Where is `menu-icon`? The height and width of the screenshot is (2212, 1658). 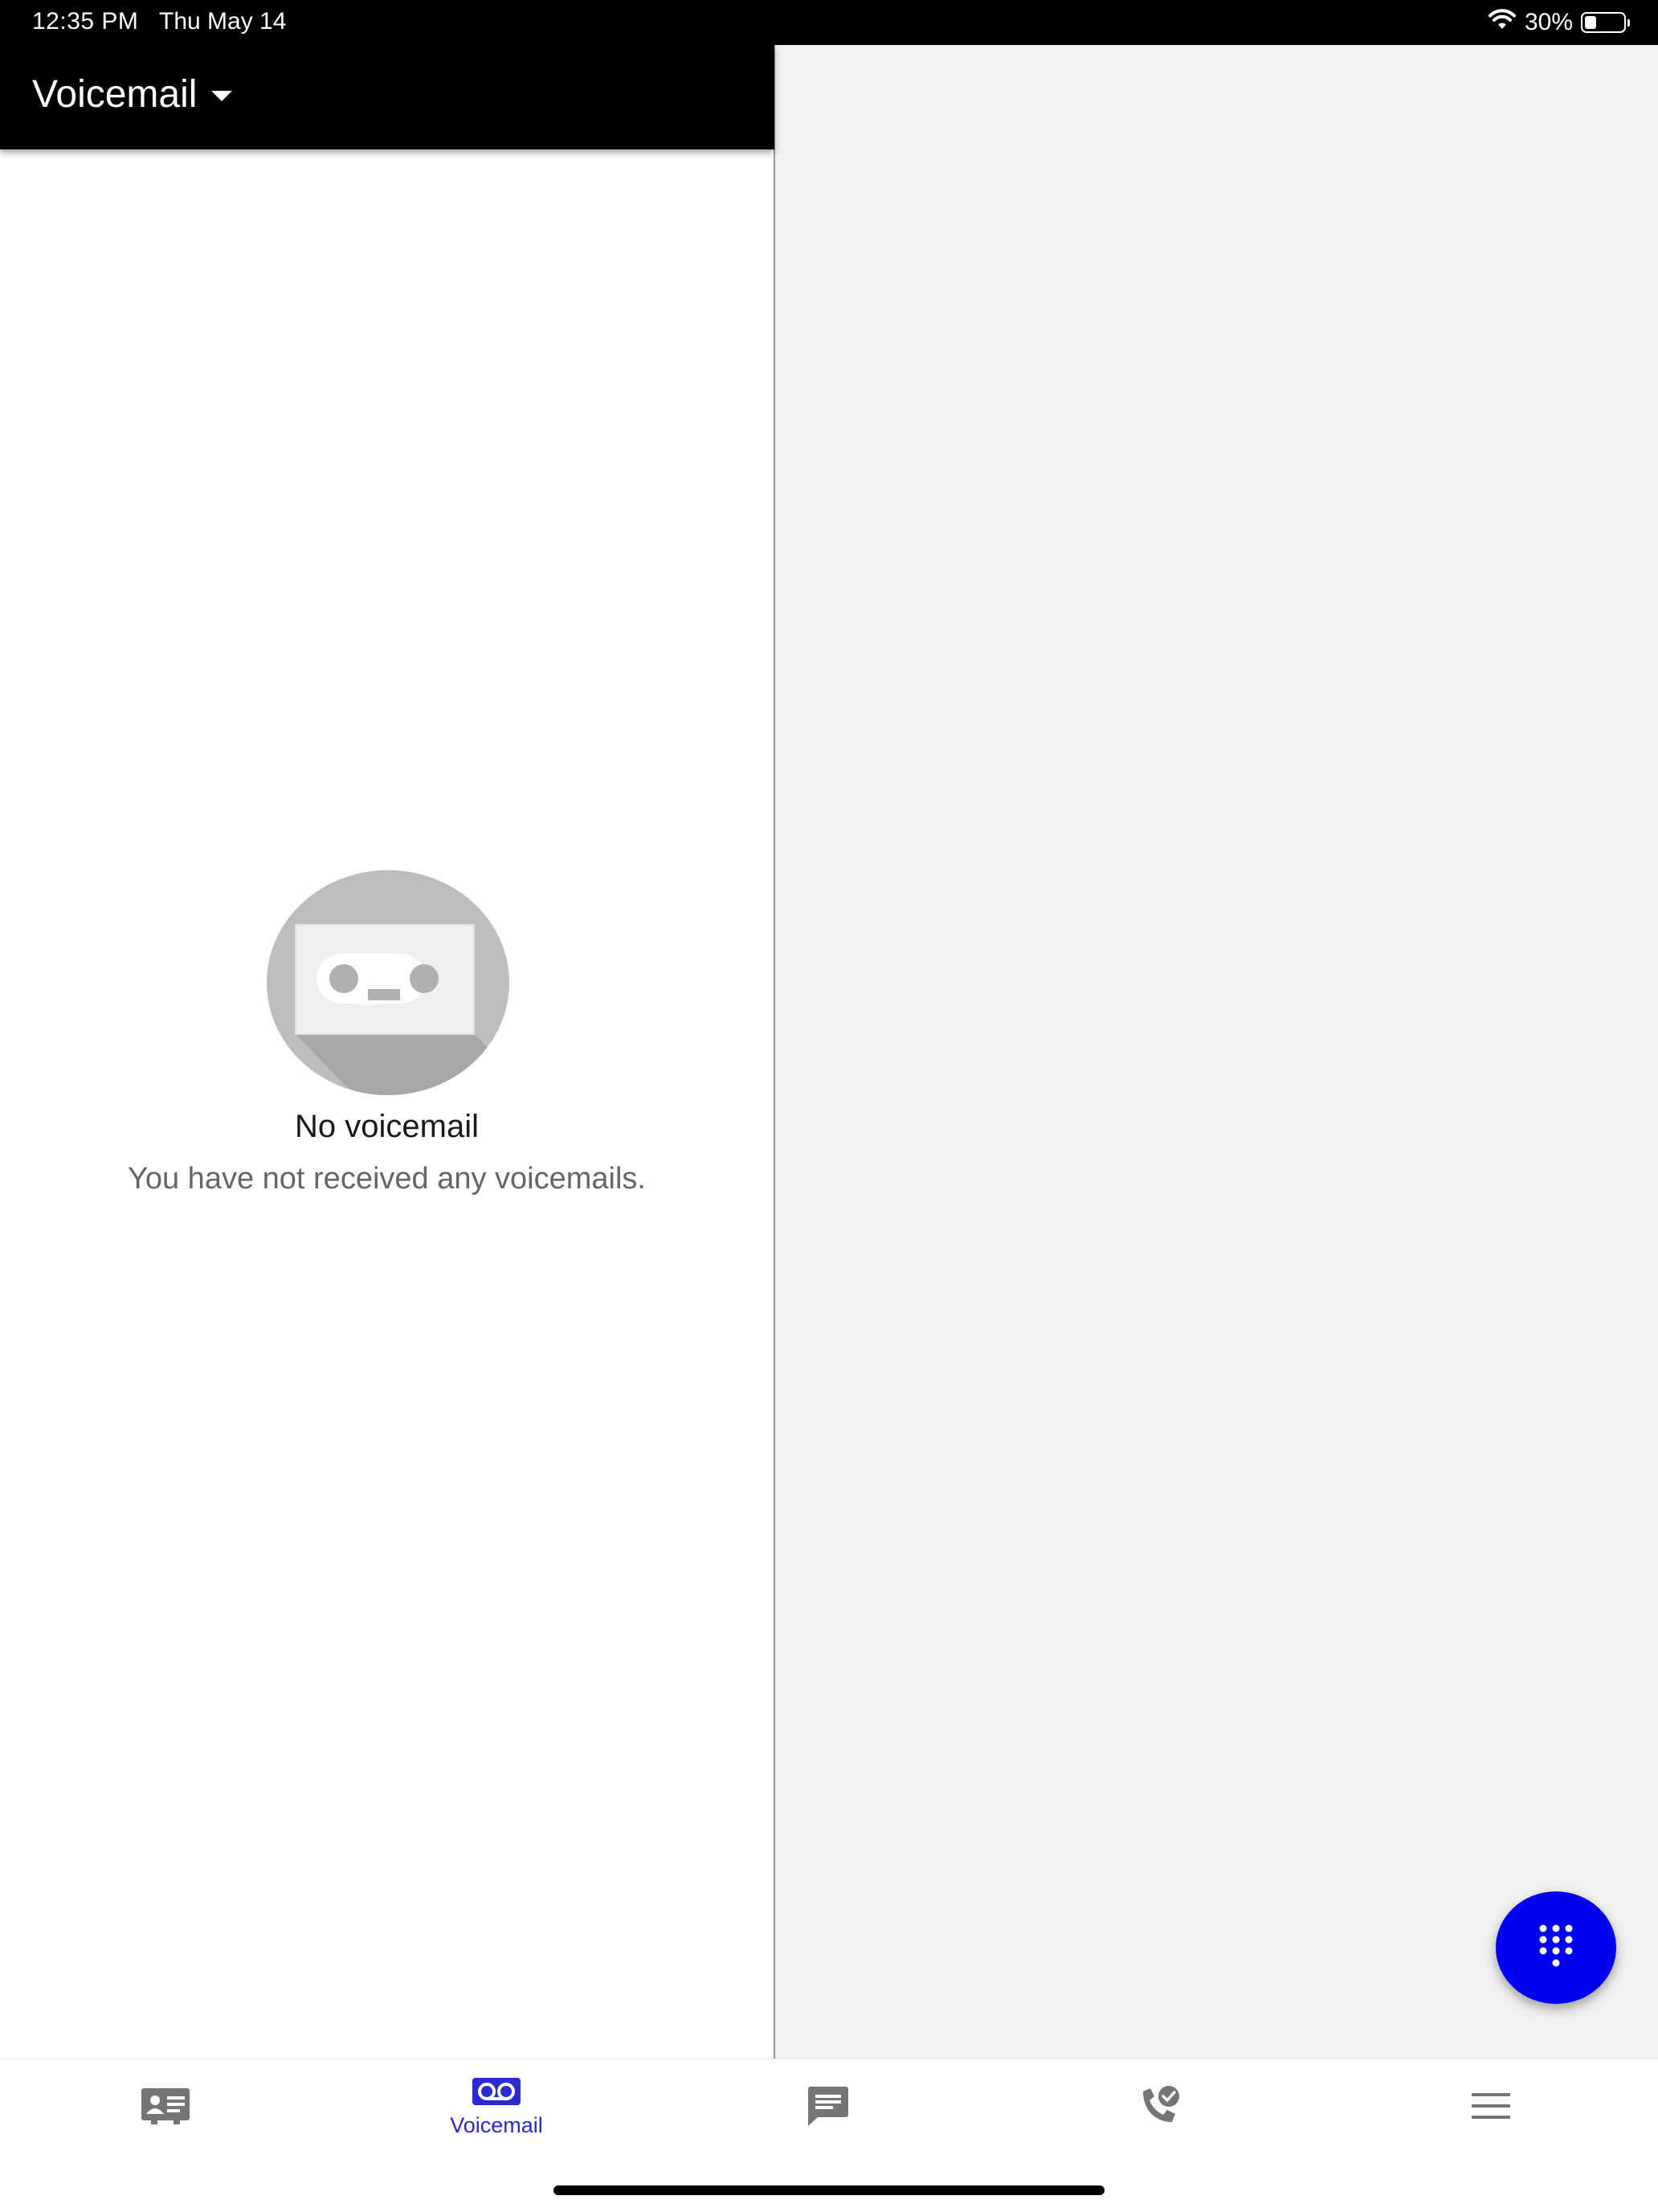
menu-icon is located at coordinates (1491, 2108).